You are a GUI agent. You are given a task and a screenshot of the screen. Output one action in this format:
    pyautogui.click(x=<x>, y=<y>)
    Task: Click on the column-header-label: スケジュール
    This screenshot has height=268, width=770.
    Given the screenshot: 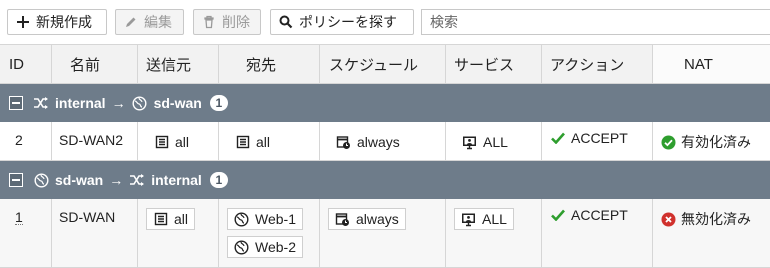 What is the action you would take?
    pyautogui.click(x=373, y=65)
    